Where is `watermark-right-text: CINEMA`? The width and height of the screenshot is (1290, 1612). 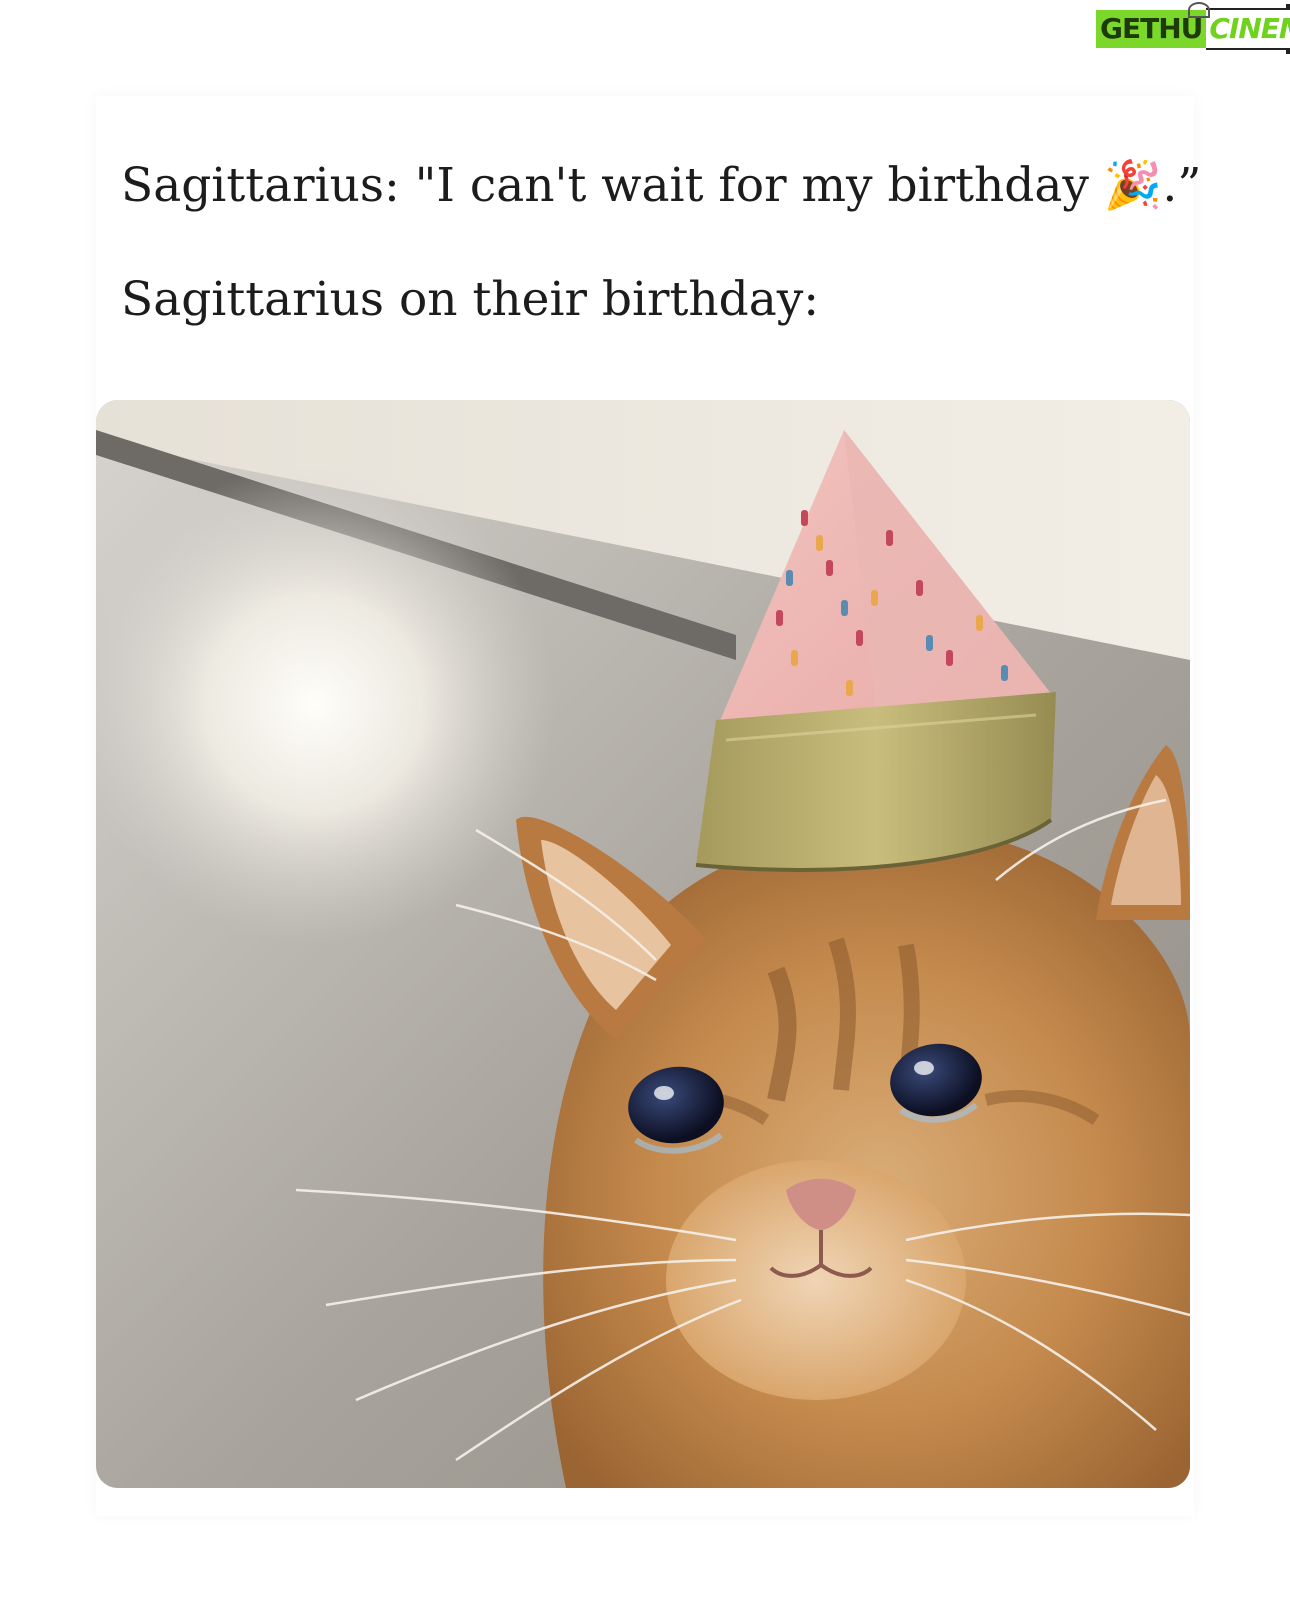
watermark-right-text: CINEMA is located at coordinates (1249, 28).